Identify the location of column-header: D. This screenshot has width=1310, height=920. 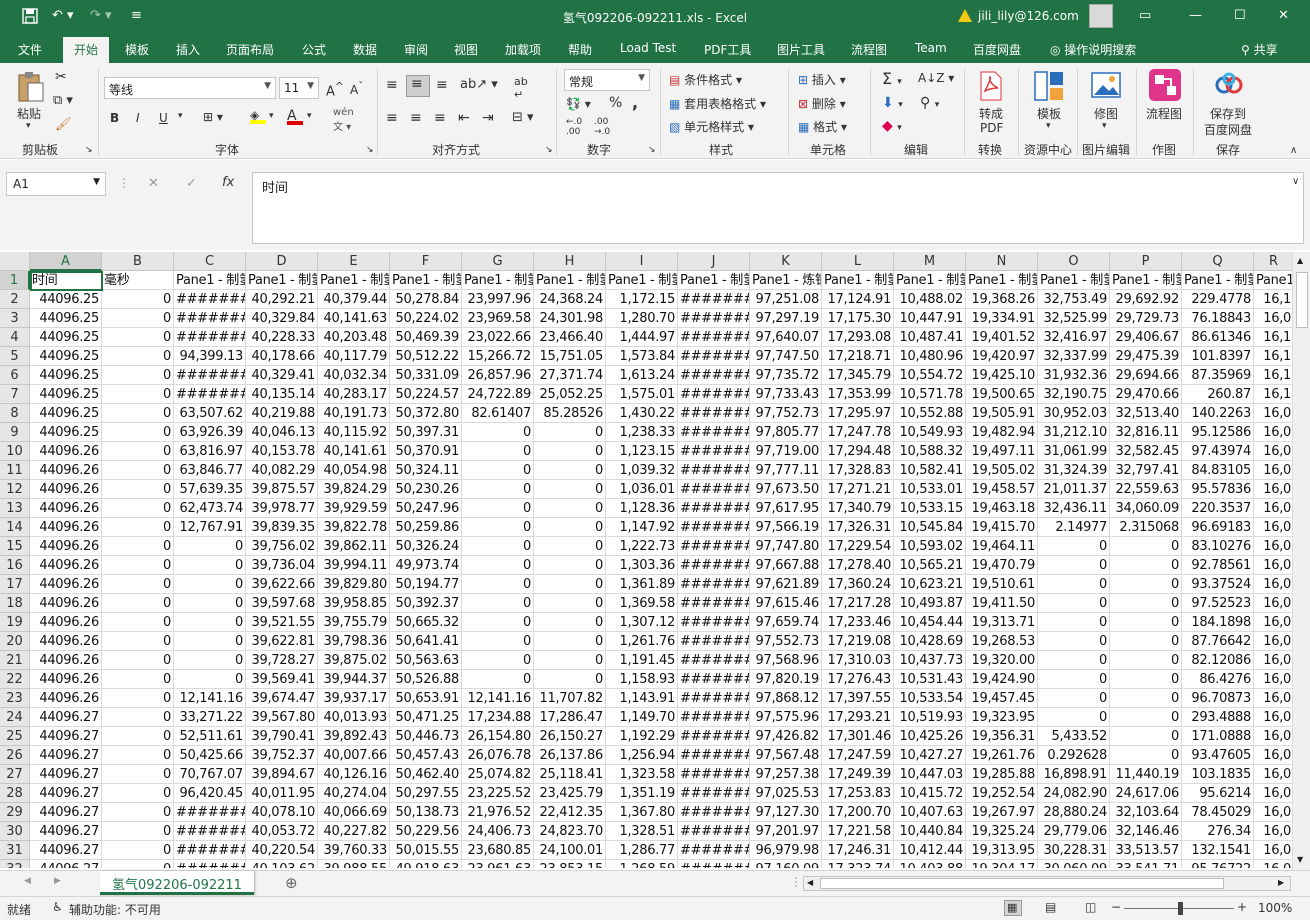
(282, 261).